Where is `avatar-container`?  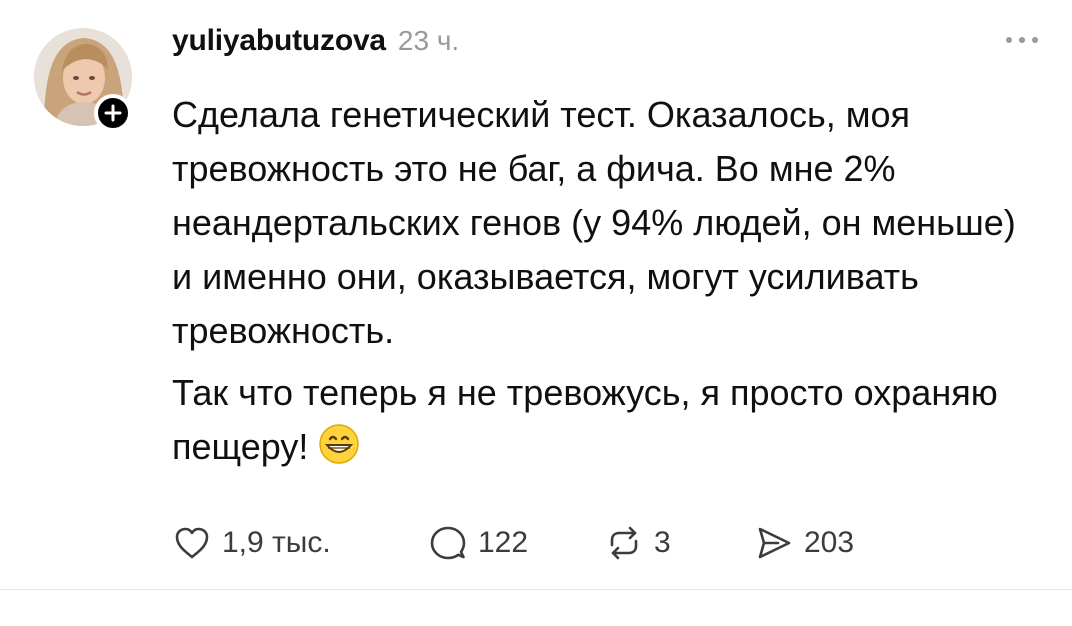 avatar-container is located at coordinates (84, 80).